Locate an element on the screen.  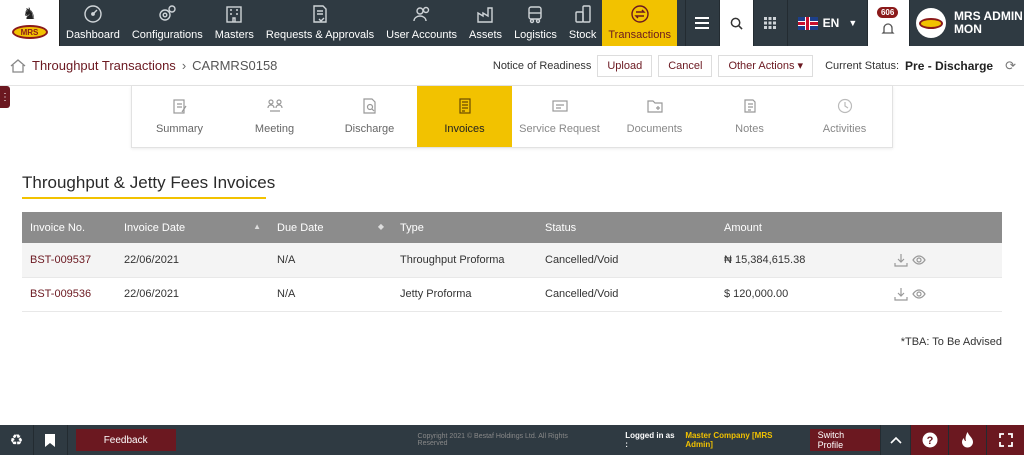
document-check-icon is located at coordinates (320, 14).